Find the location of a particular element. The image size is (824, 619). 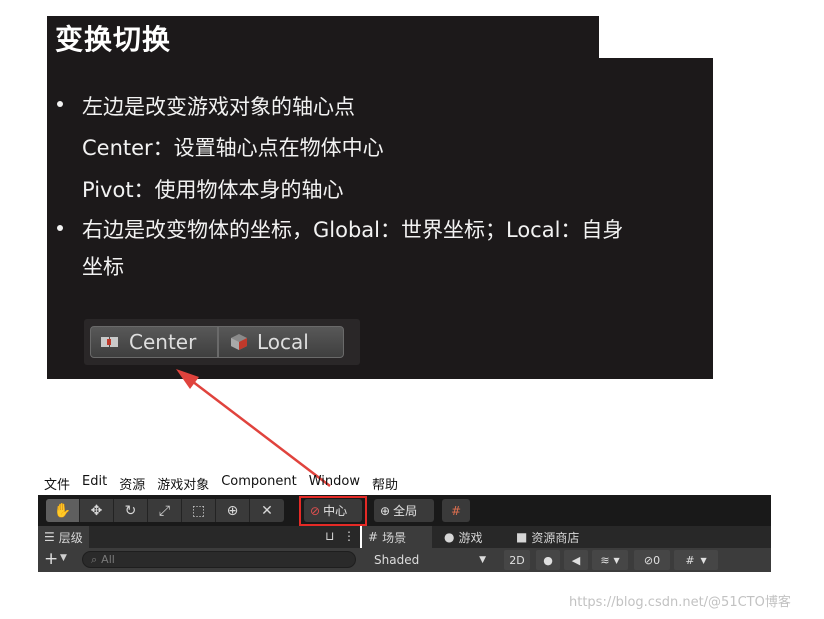

store-bag-icon: ■ is located at coordinates (522, 537).